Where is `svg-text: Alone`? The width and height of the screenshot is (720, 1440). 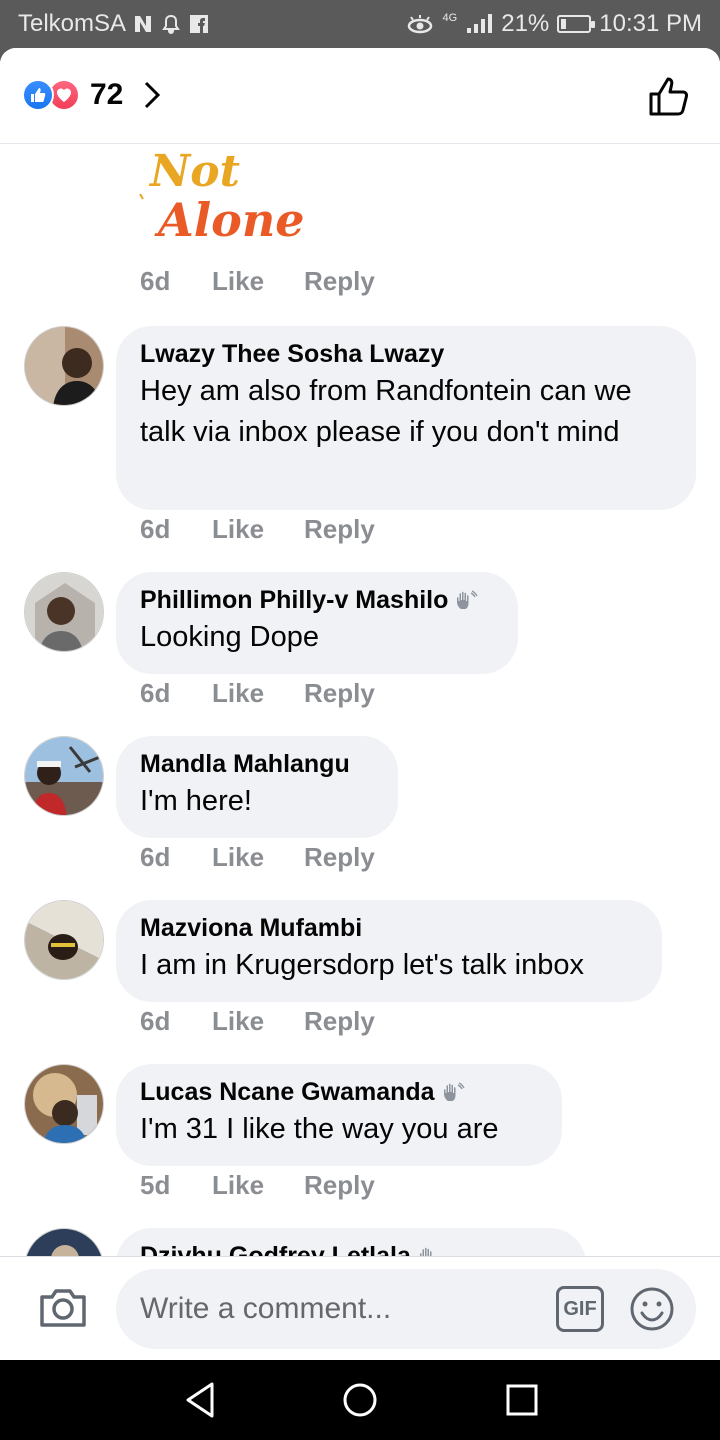
svg-text: Alone is located at coordinates (229, 218).